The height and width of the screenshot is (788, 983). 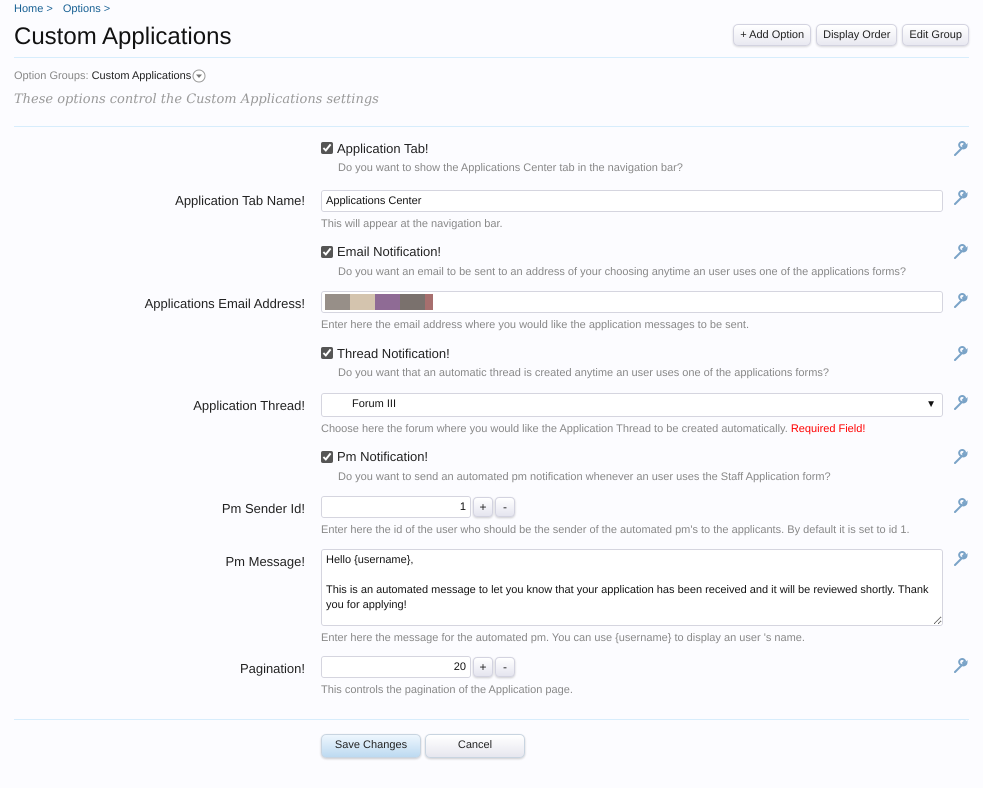 What do you see at coordinates (389, 252) in the screenshot?
I see `option-label: Email Notification!` at bounding box center [389, 252].